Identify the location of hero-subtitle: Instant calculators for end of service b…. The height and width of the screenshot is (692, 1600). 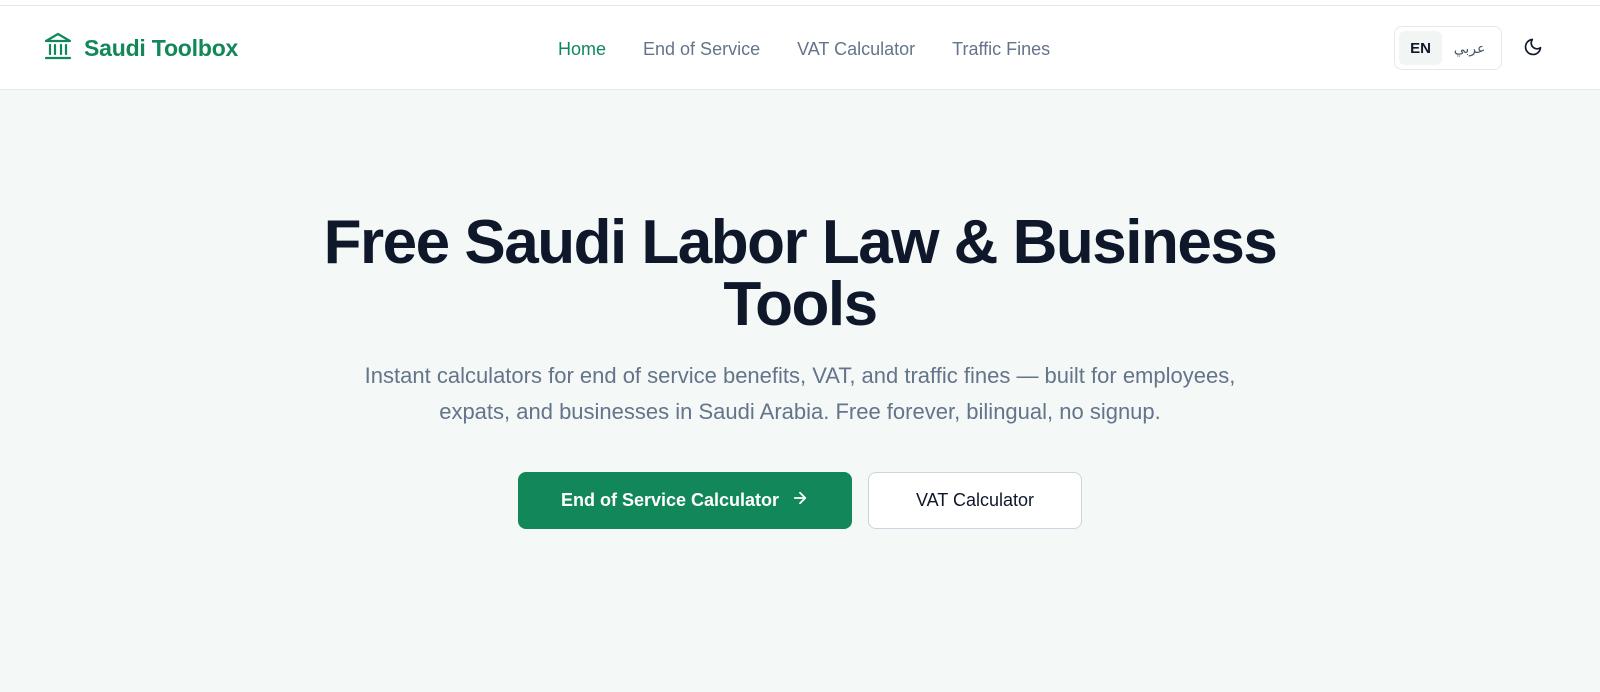
(800, 393).